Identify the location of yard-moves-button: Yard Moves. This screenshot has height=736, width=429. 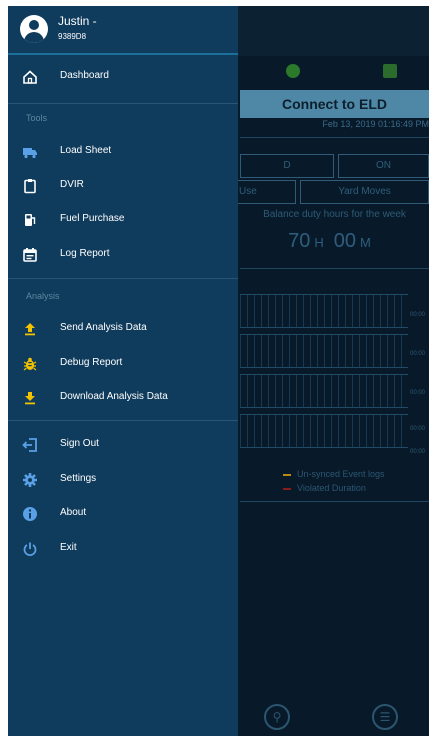
(364, 192).